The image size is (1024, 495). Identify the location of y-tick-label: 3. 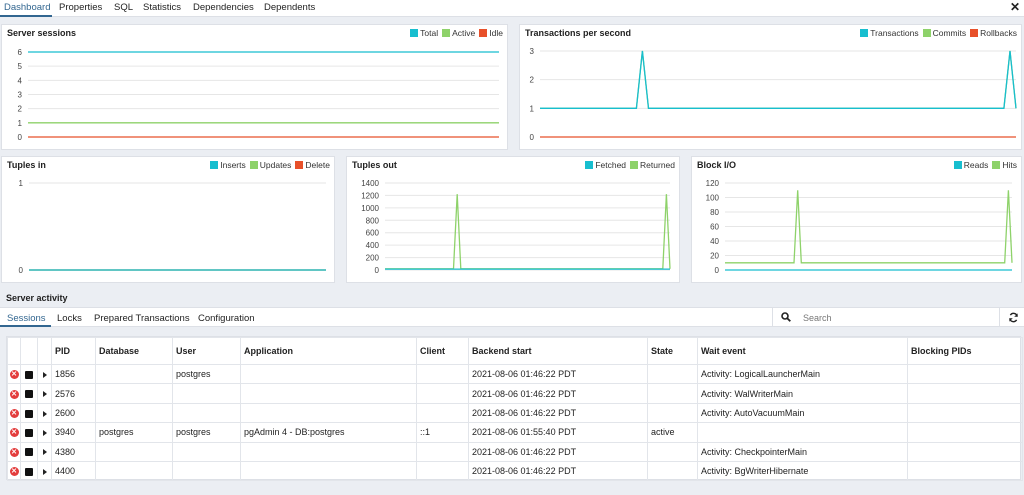
(20, 95).